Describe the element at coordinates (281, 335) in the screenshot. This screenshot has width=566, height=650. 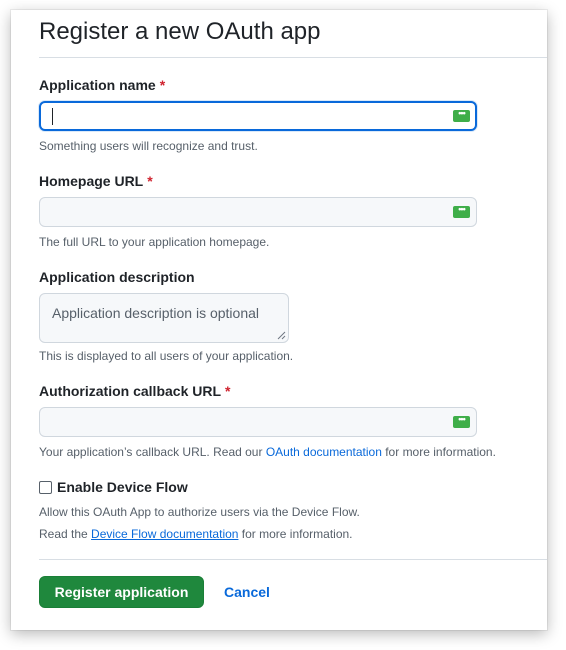
I see `resize-grip-icon` at that location.